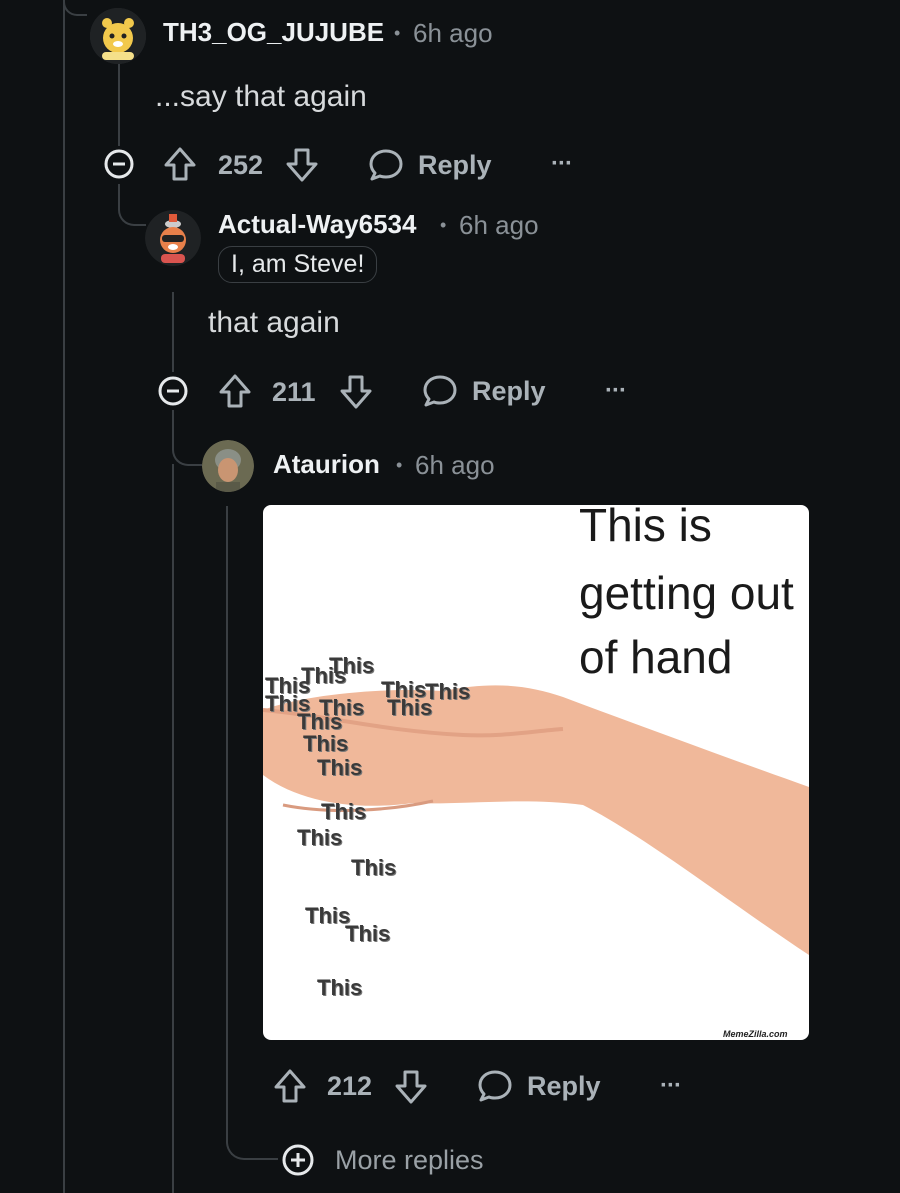  Describe the element at coordinates (645, 528) in the screenshot. I see `meme-caption-line: This is` at that location.